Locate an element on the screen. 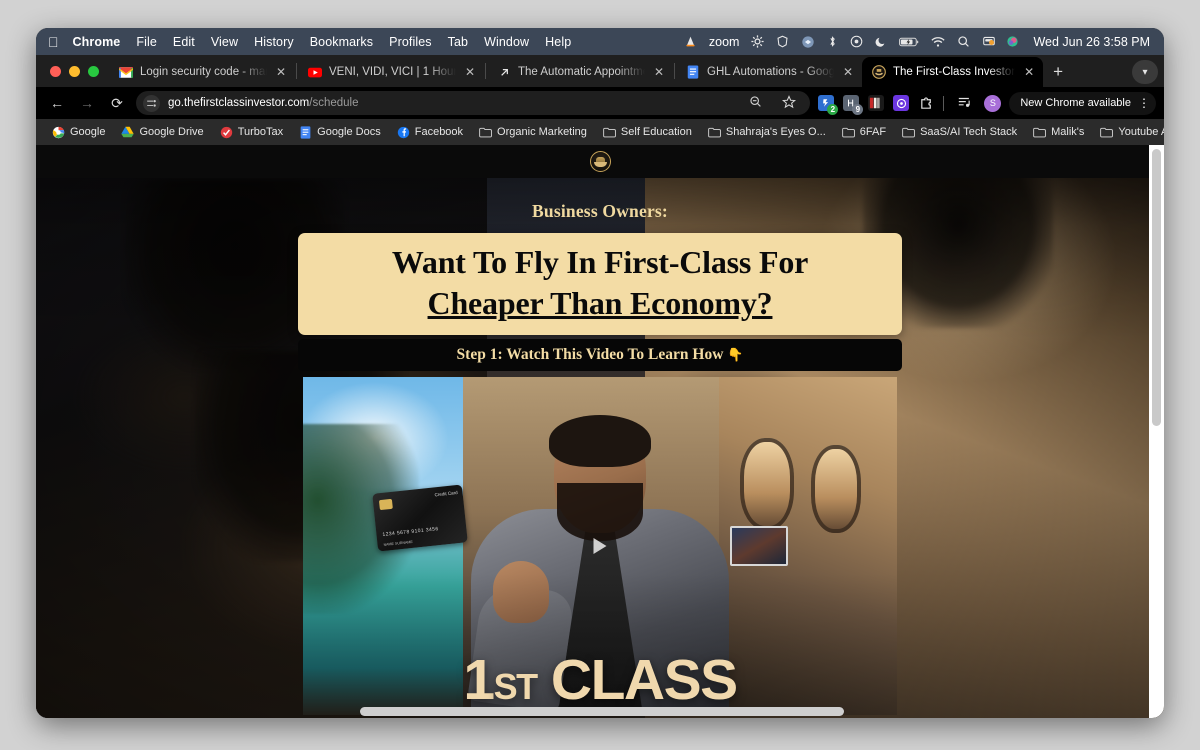 Image resolution: width=1200 pixels, height=750 pixels. toolbar-divider is located at coordinates (944, 103).